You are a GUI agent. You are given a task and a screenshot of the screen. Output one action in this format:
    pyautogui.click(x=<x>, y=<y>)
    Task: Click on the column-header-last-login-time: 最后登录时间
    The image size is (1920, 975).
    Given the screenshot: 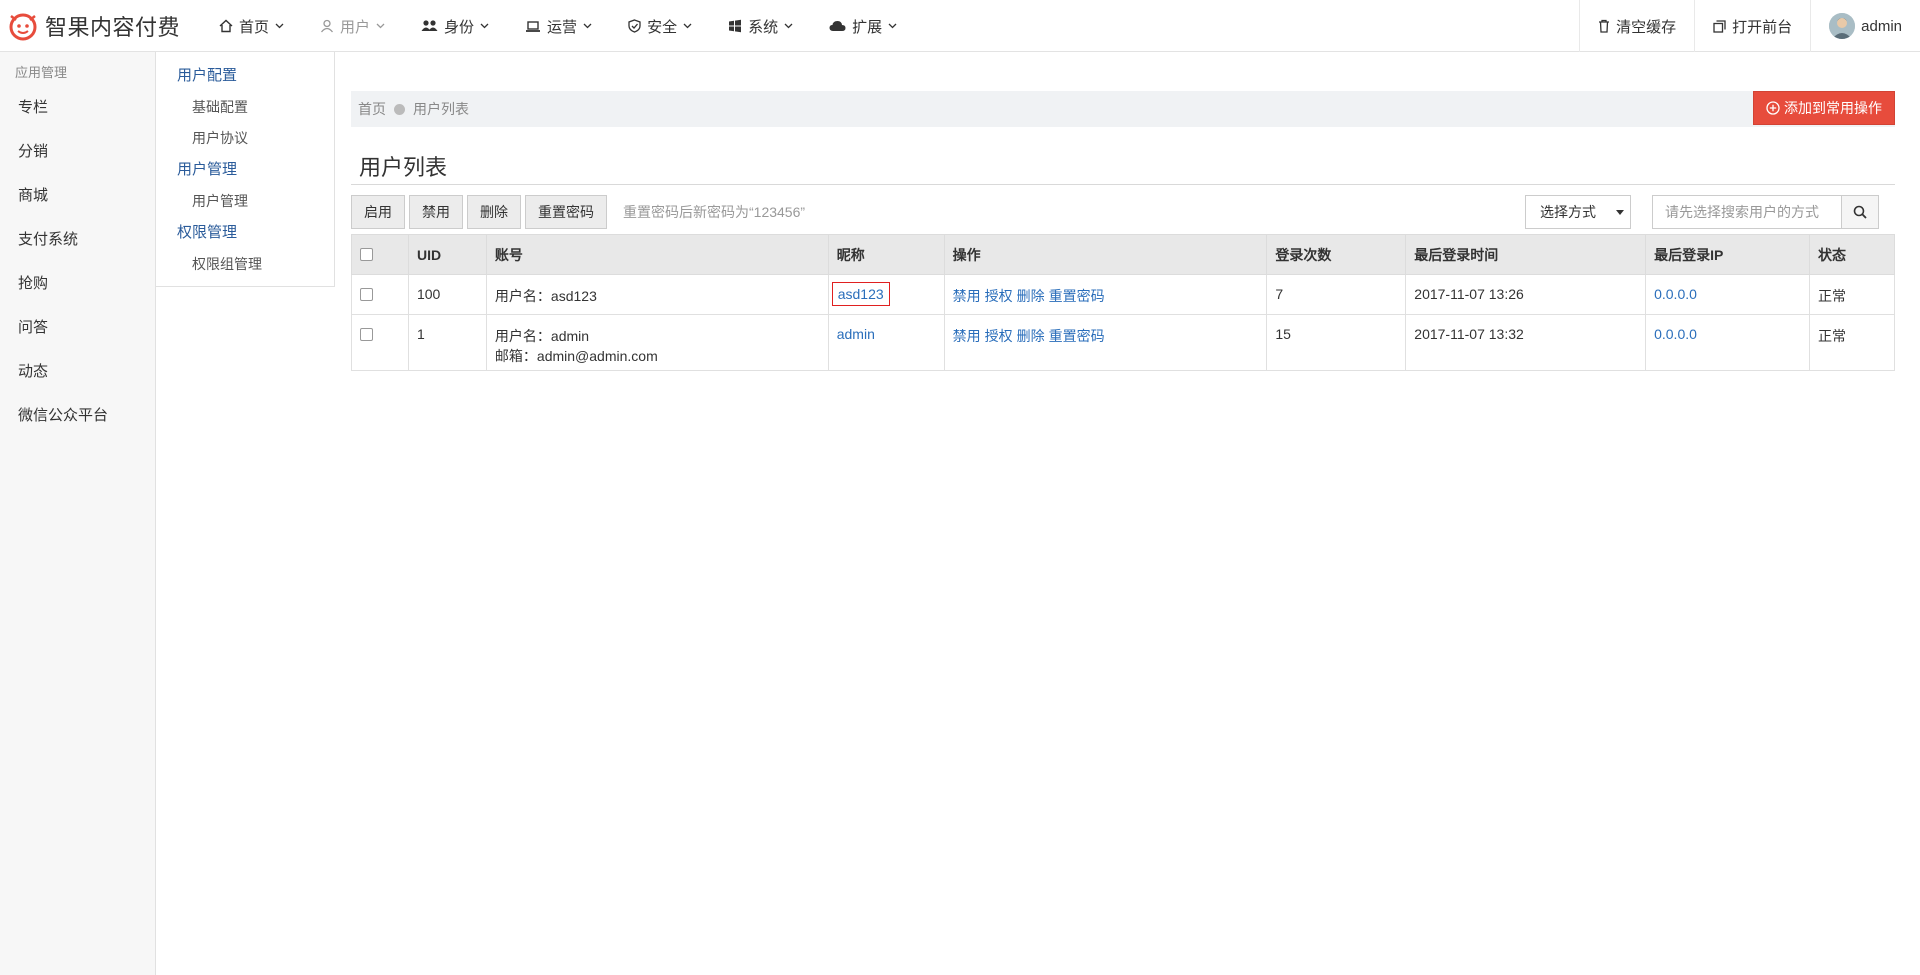 What is the action you would take?
    pyautogui.click(x=1526, y=254)
    